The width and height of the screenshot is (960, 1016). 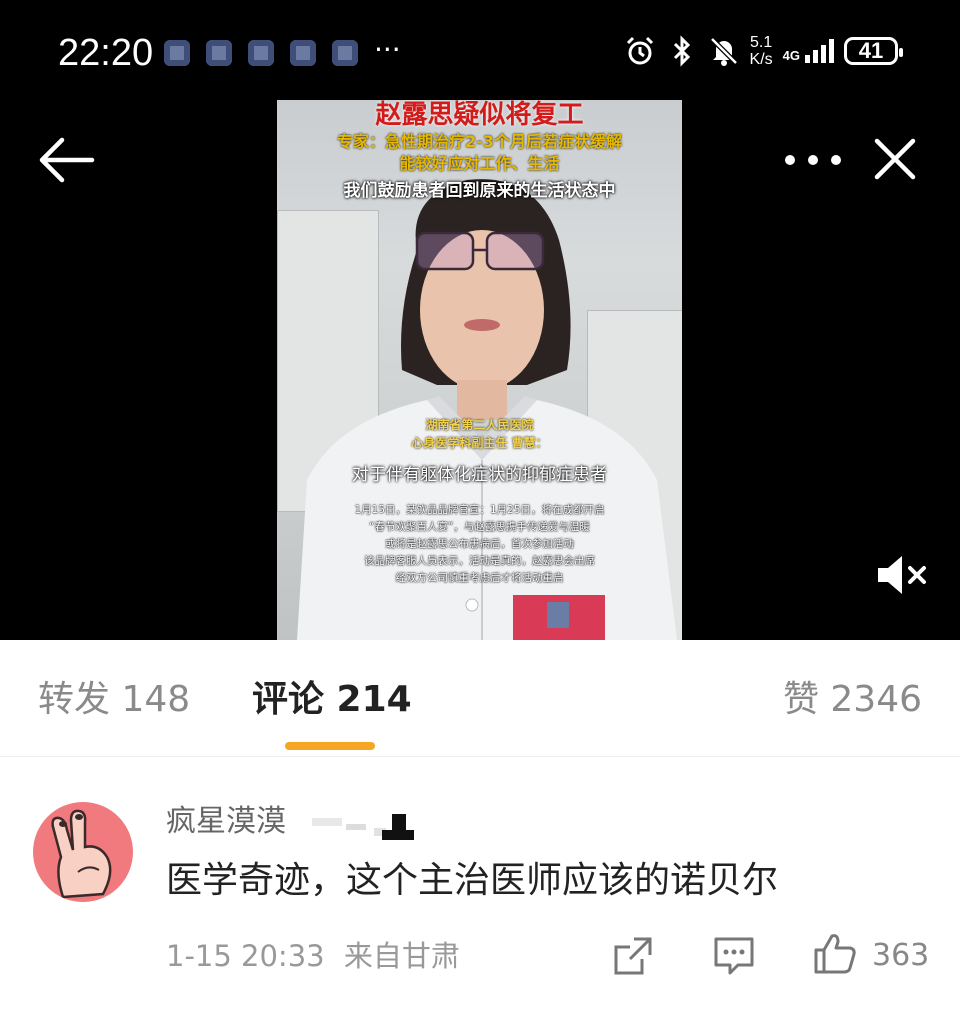 What do you see at coordinates (835, 954) in the screenshot?
I see `like-icon` at bounding box center [835, 954].